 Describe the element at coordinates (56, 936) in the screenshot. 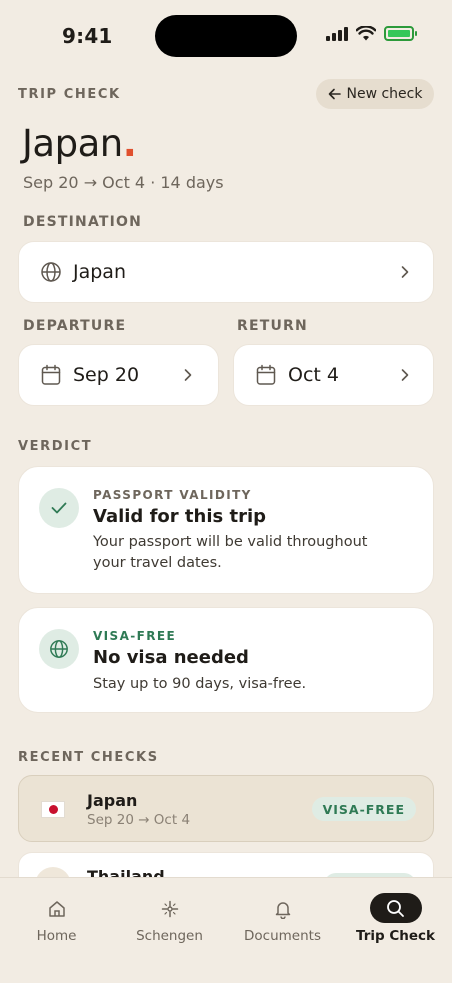

I see `tab-label: Home` at that location.